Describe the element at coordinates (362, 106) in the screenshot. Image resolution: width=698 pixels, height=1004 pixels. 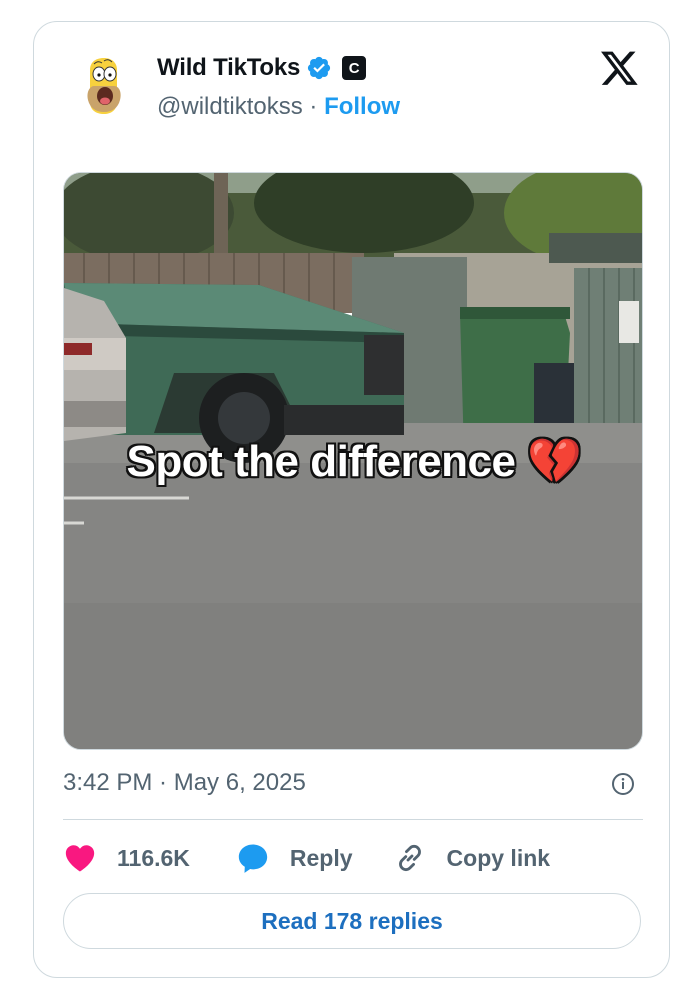
I see `follow-button: Follow` at that location.